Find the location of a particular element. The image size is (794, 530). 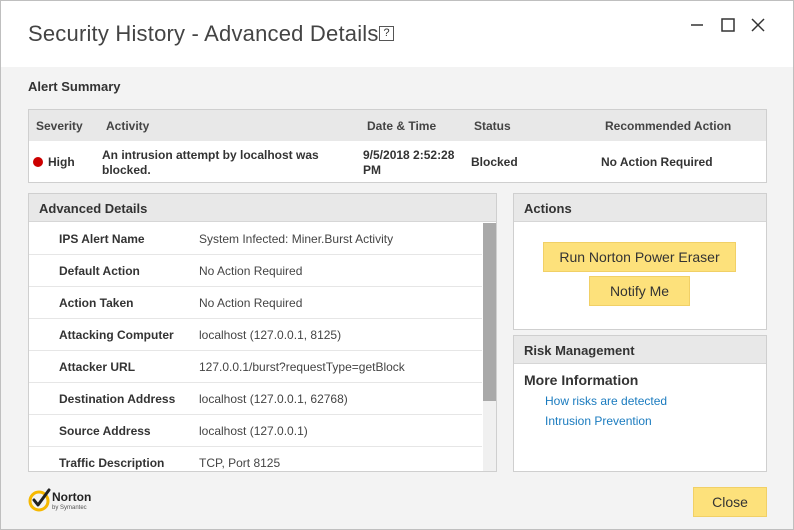

actions-title: Actions is located at coordinates (548, 208).